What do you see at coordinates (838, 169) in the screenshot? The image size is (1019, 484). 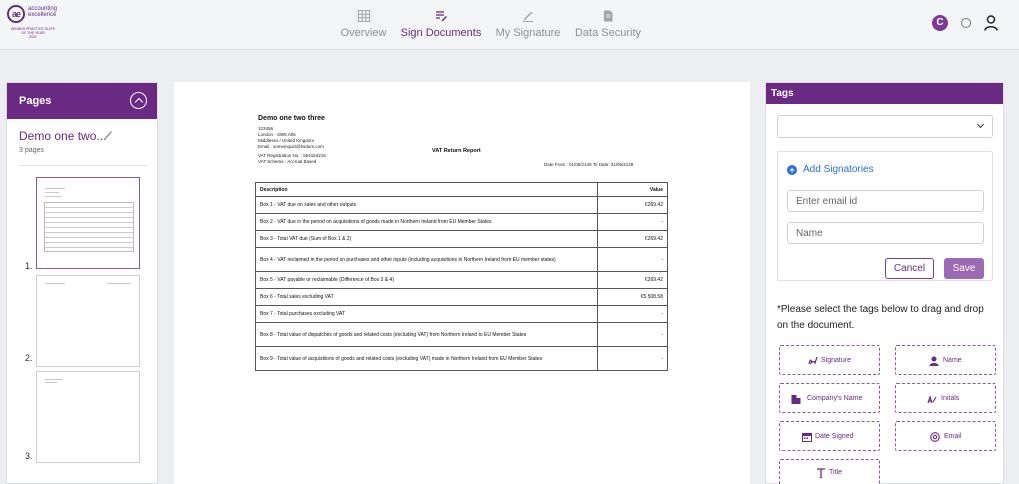 I see `add-signatories-link: Add Signatories` at bounding box center [838, 169].